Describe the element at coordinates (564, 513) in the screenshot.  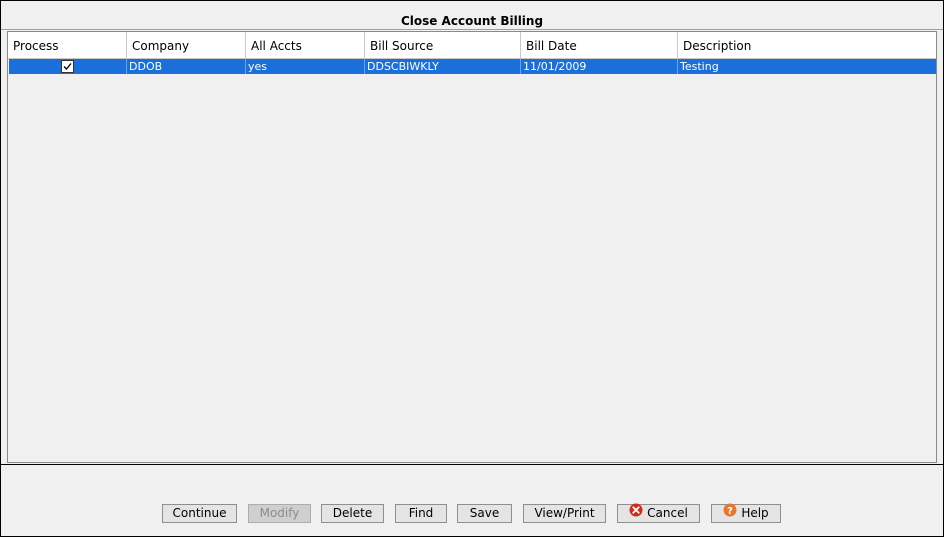
I see `view-print-button: View/Print` at that location.